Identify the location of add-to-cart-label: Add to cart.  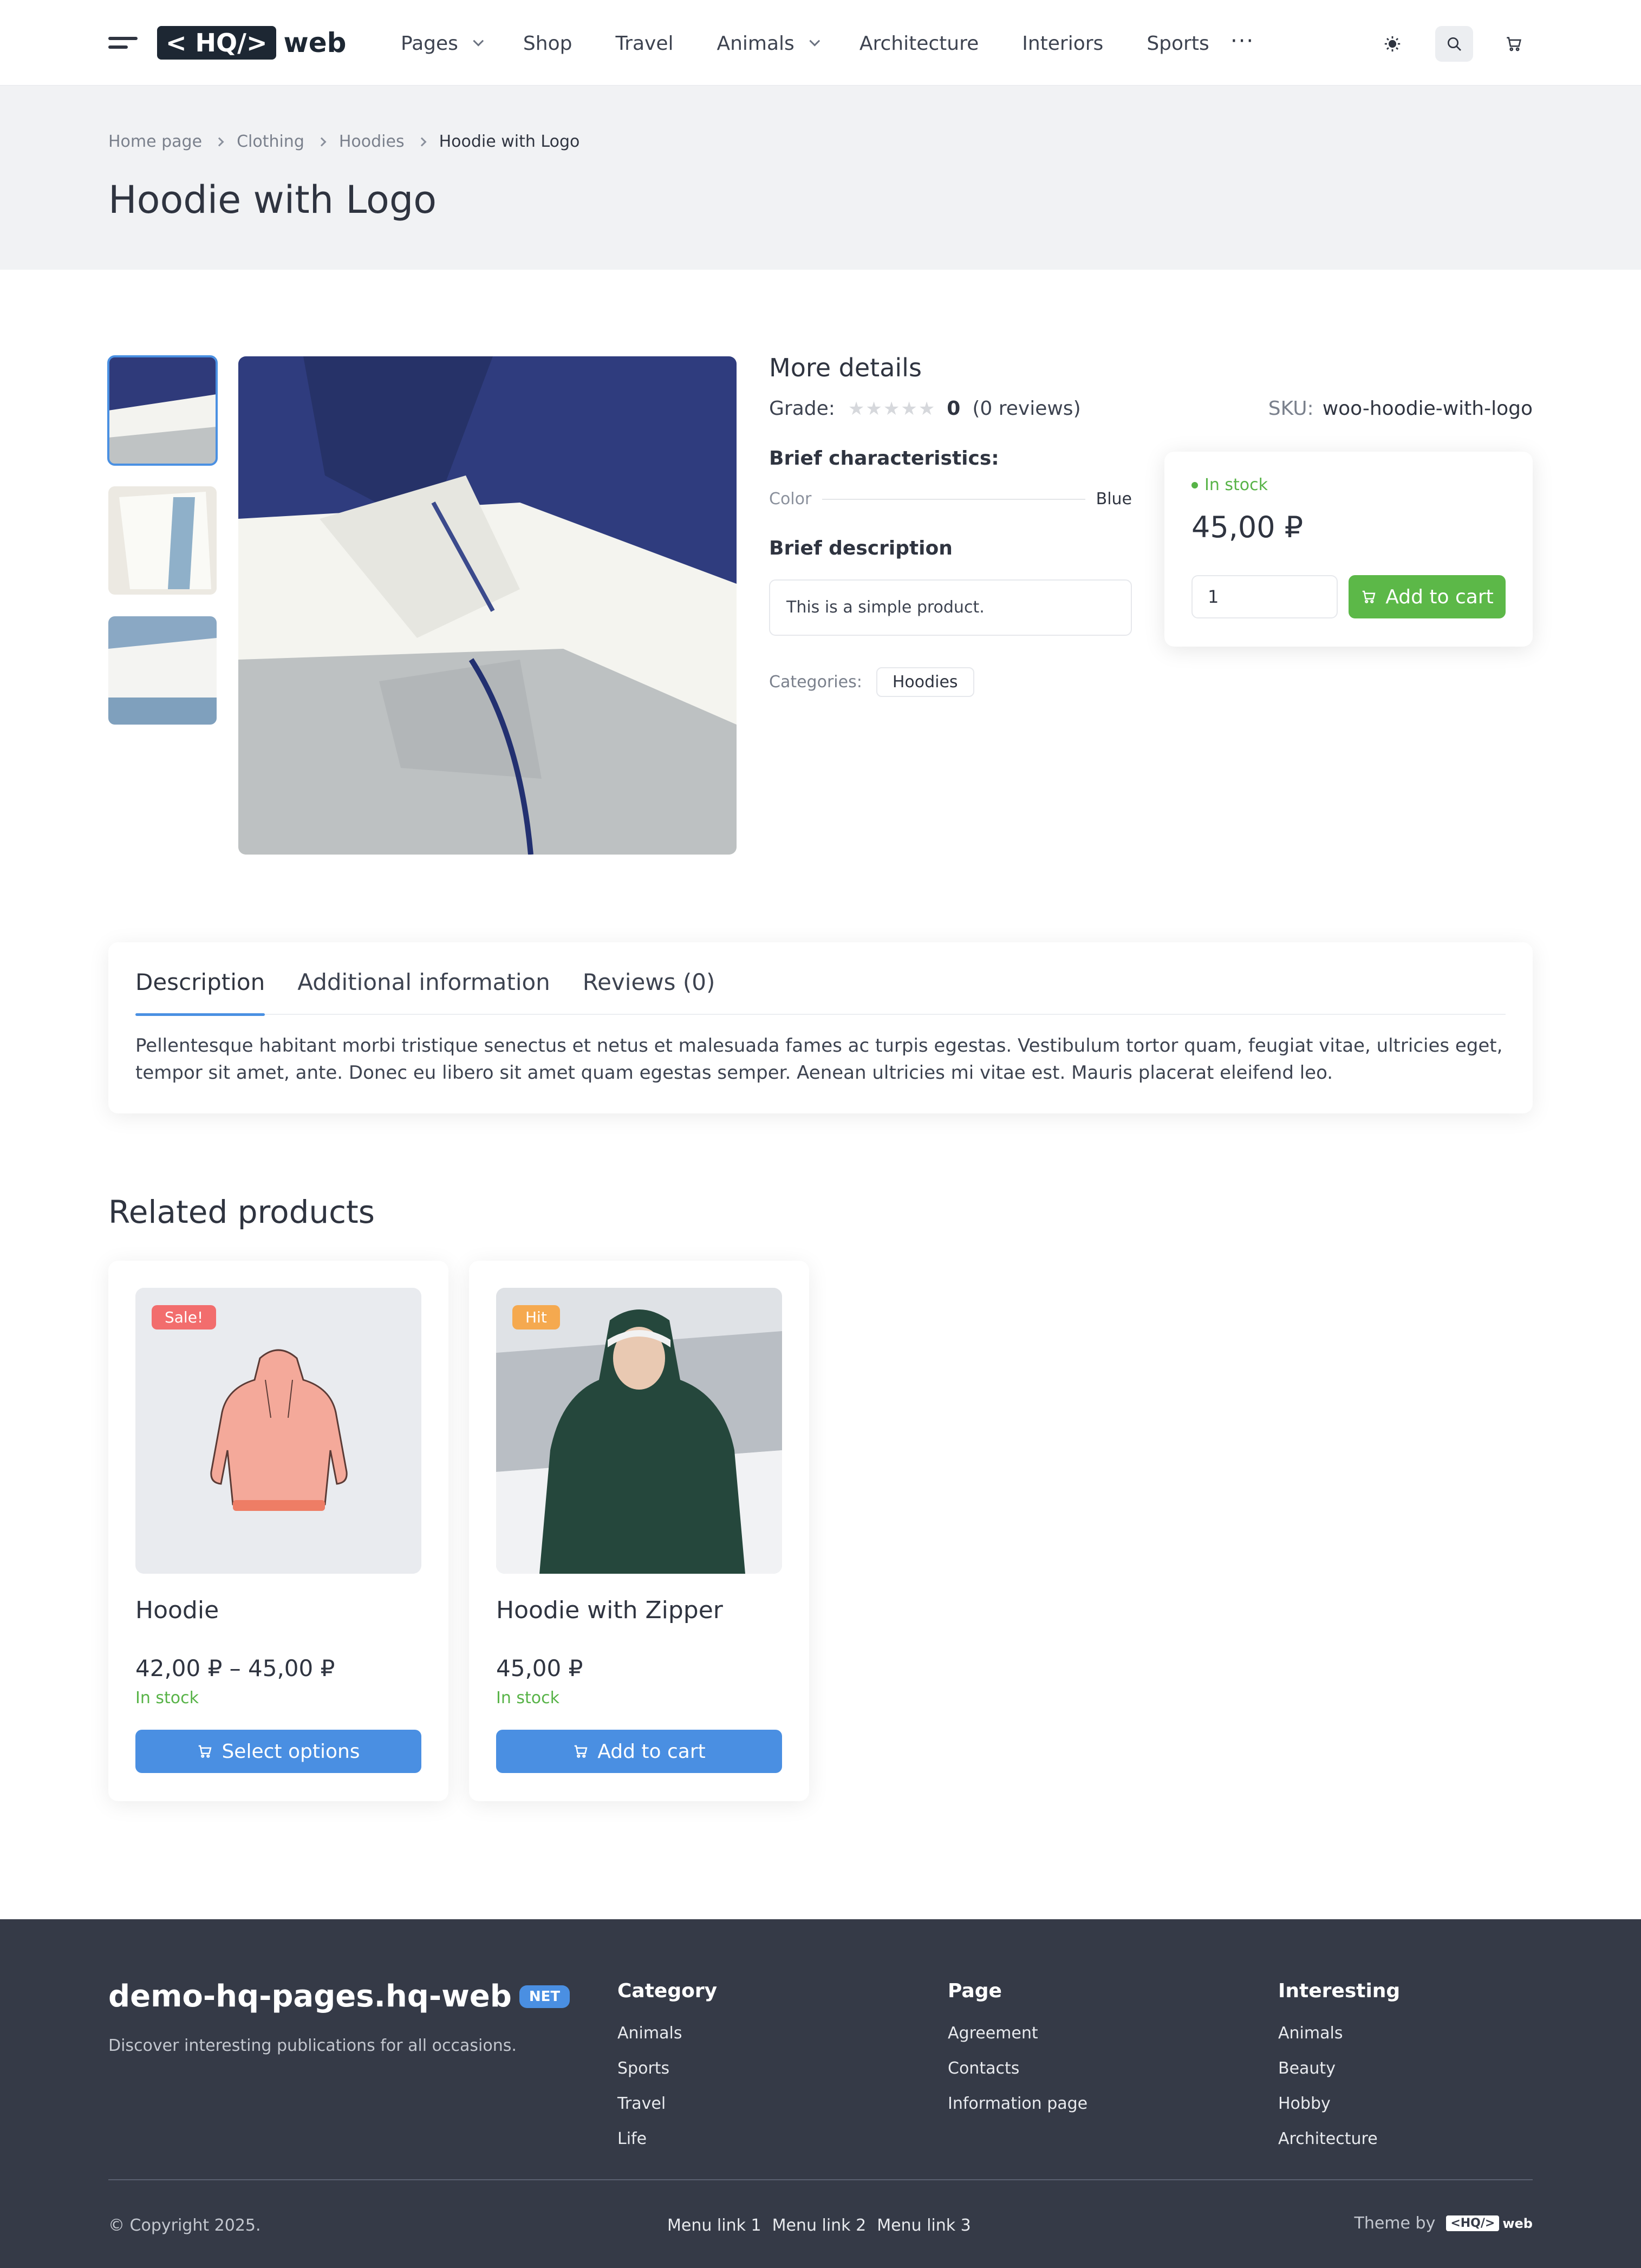
(1439, 596).